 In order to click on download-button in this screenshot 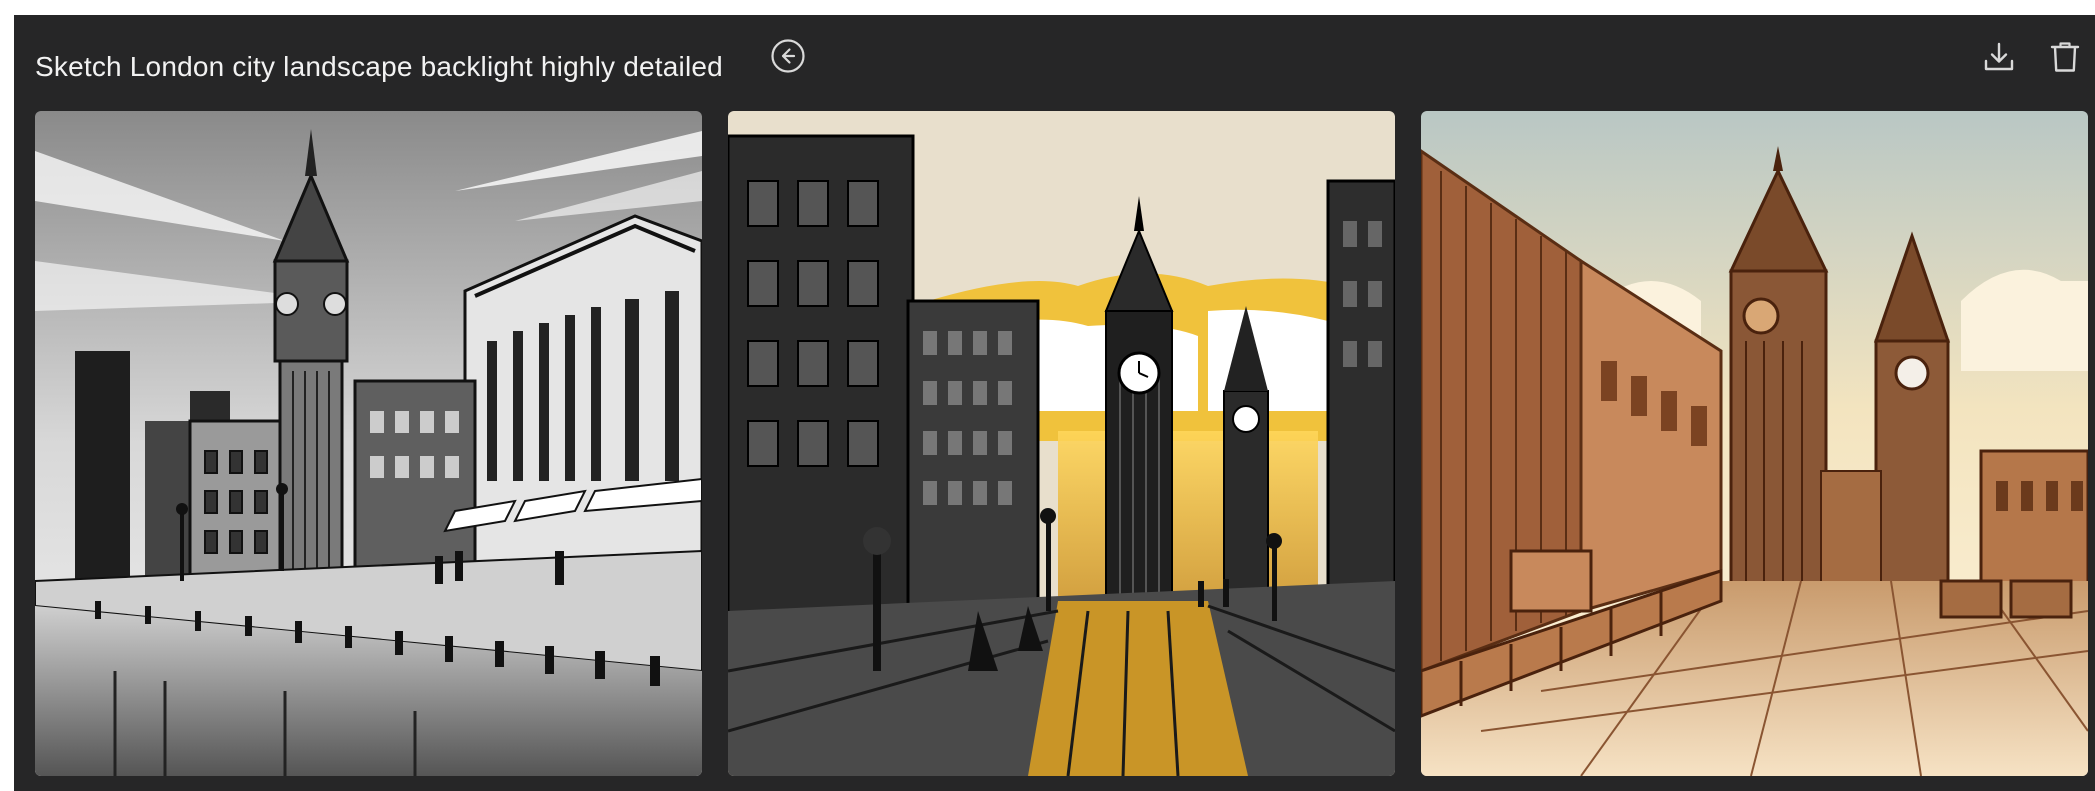, I will do `click(1999, 57)`.